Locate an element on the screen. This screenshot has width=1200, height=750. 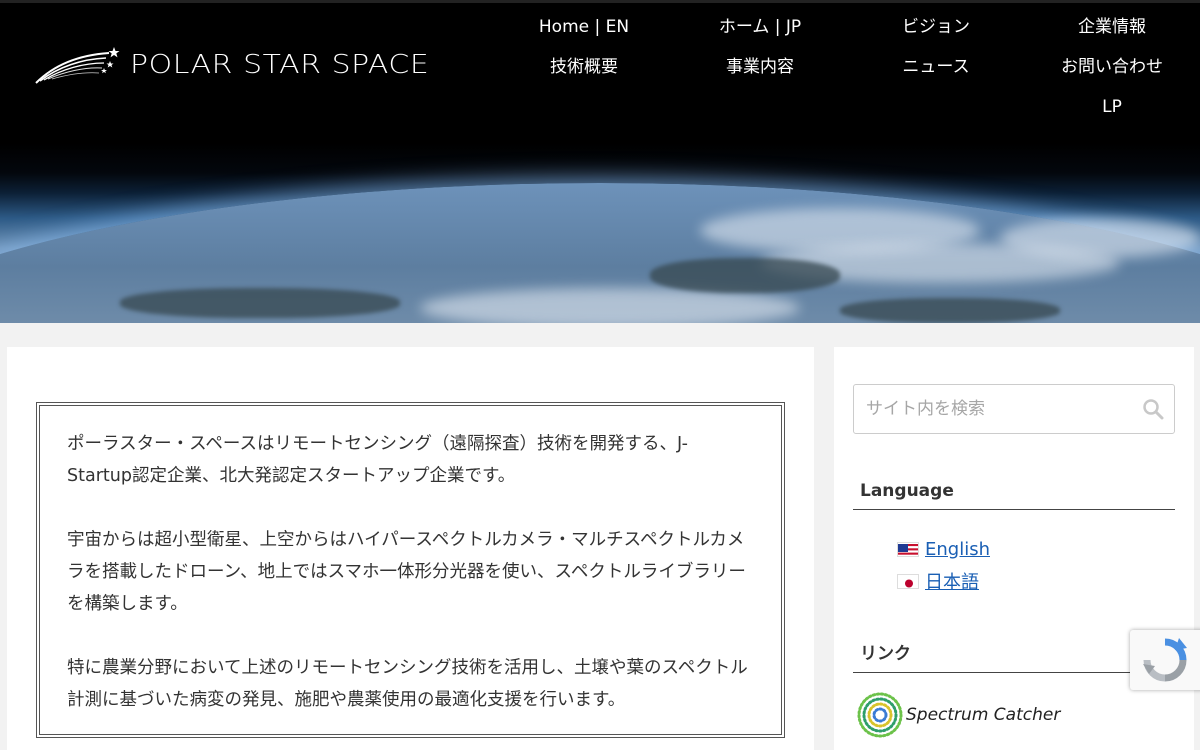
site-search is located at coordinates (1014, 409).